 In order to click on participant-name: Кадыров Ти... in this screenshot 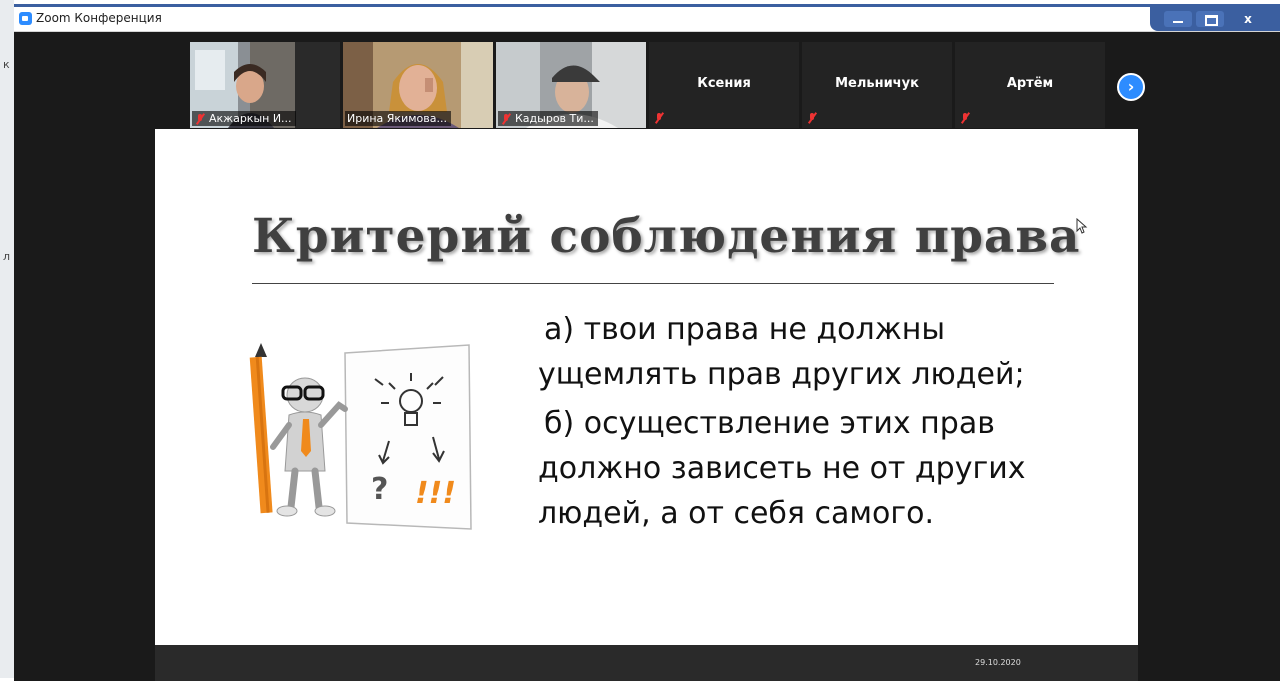, I will do `click(554, 118)`.